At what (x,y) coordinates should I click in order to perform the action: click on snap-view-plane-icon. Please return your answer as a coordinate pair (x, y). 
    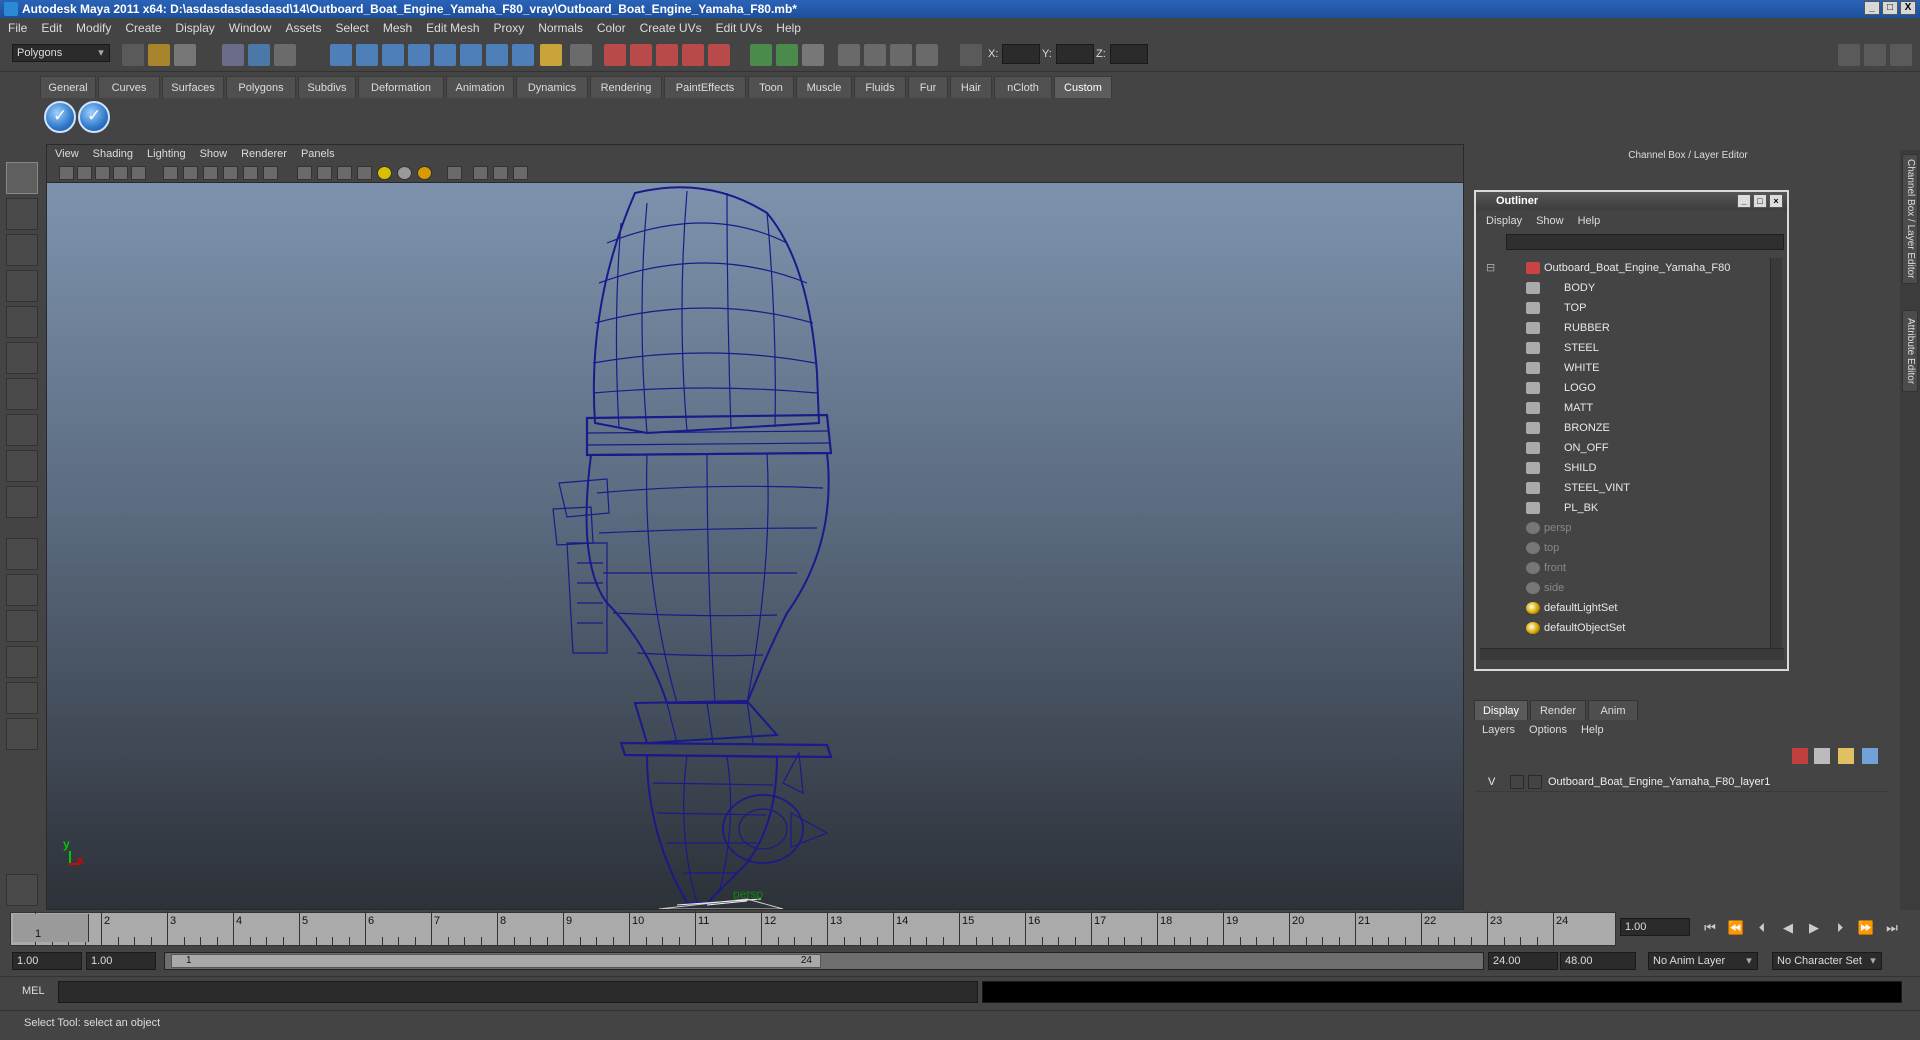
    Looking at the image, I should click on (419, 55).